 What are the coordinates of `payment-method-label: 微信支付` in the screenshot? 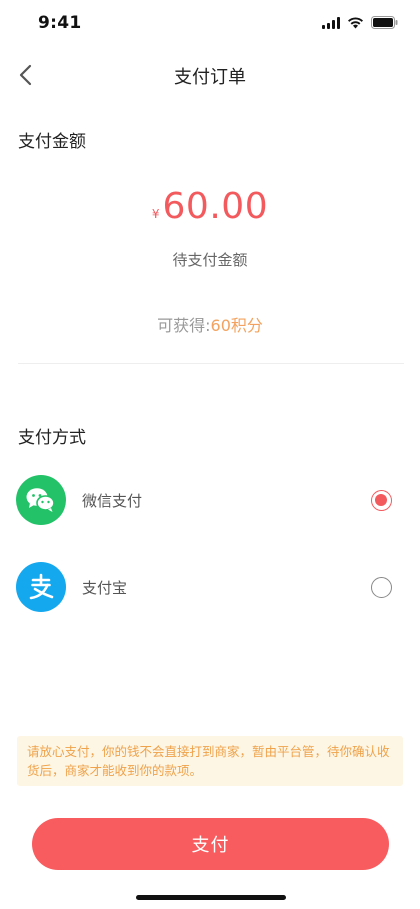 It's located at (112, 501).